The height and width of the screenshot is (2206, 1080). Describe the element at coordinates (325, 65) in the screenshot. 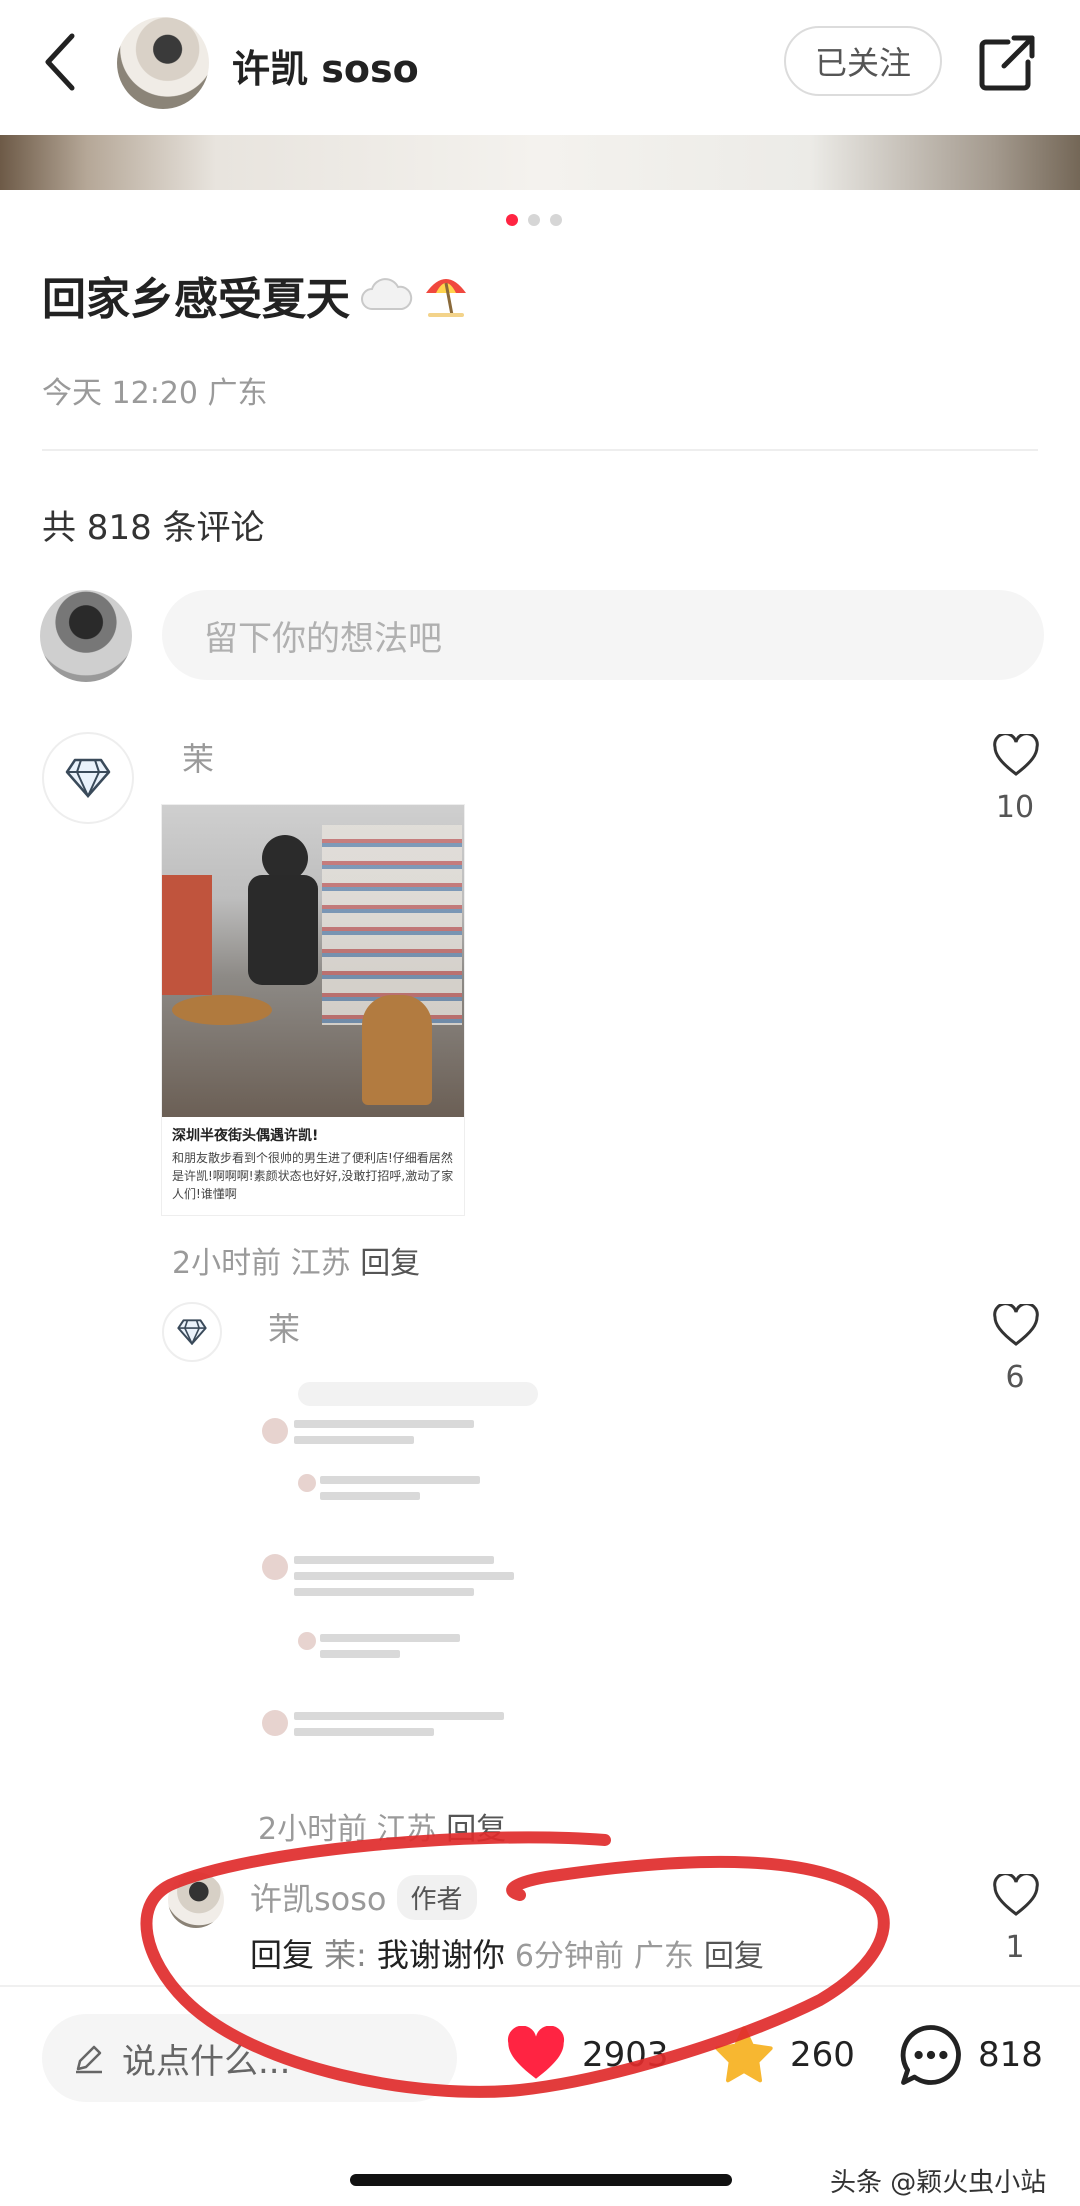

I see `author-name: 许凯 soso` at that location.